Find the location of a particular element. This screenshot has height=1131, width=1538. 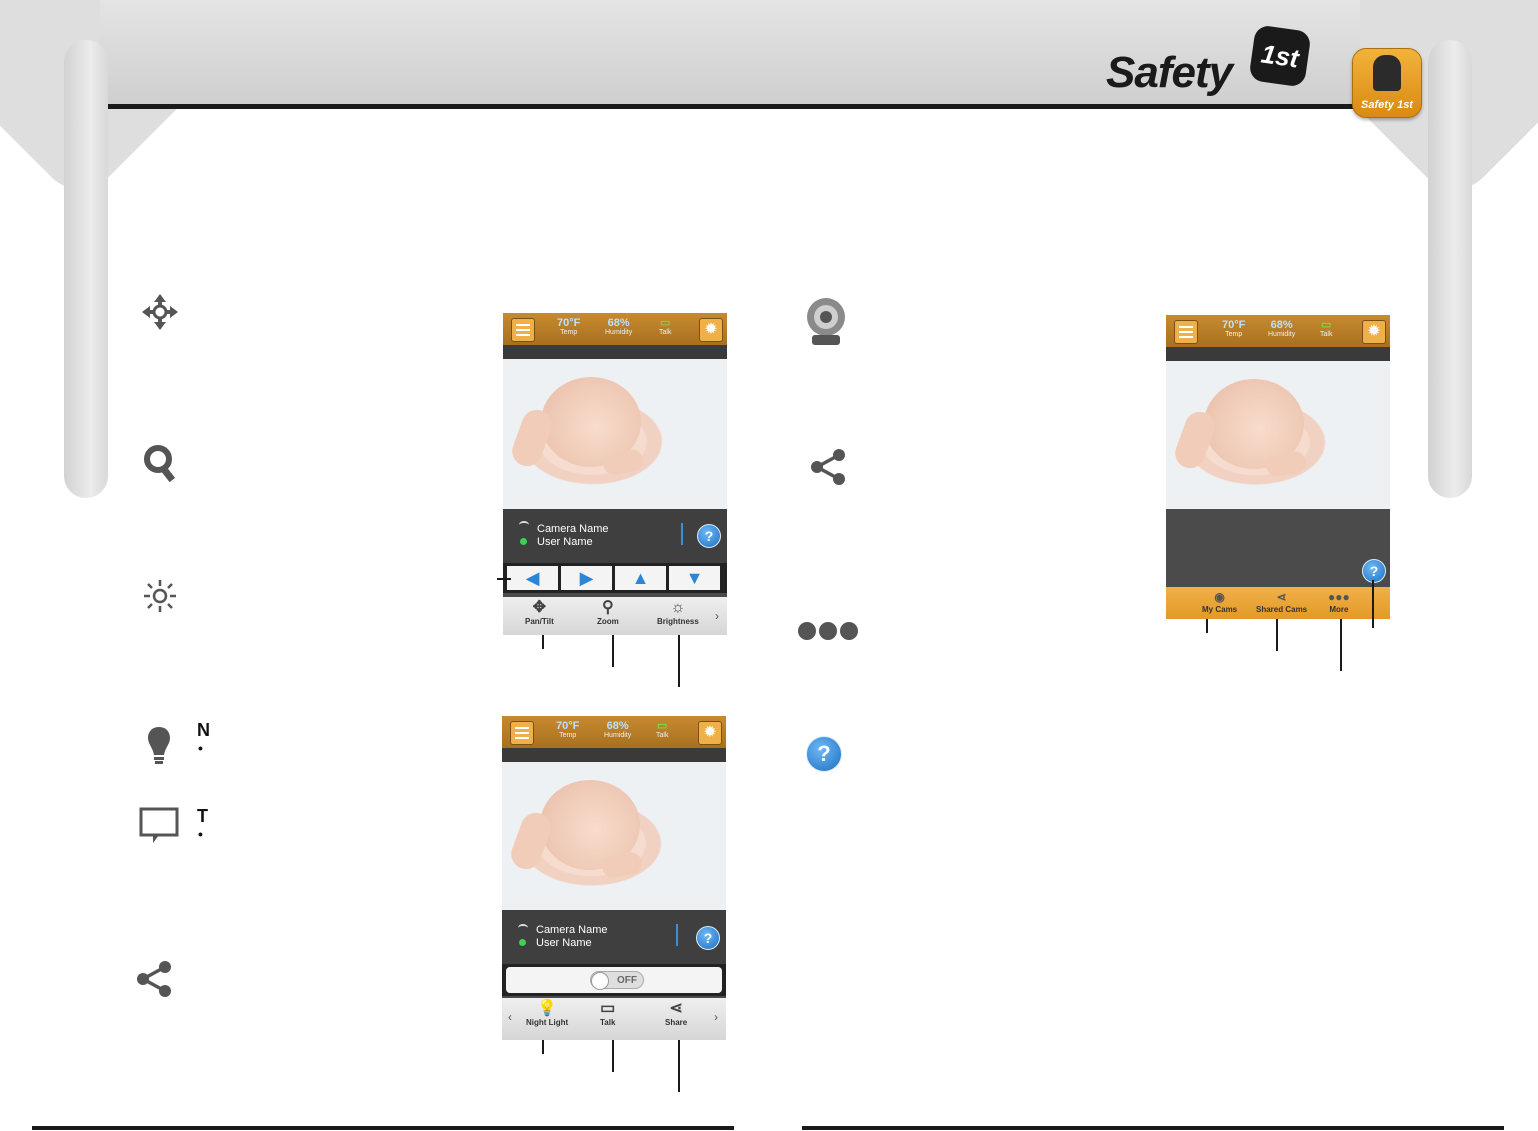

help-icon: ? is located at coordinates (824, 754).